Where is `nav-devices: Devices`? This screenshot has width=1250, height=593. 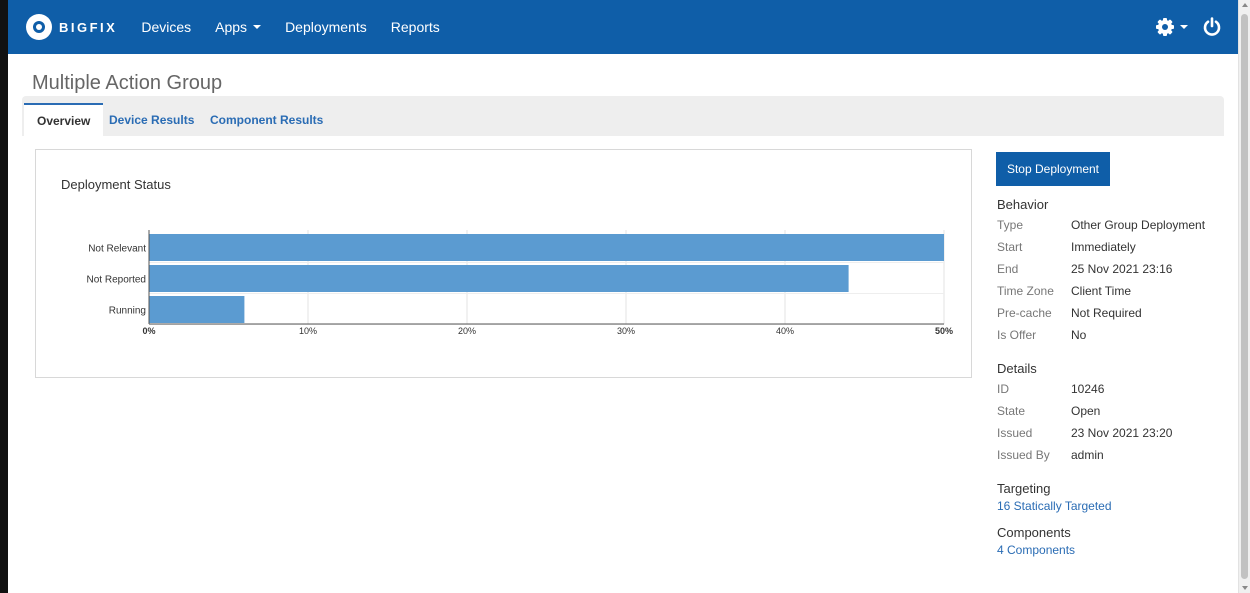
nav-devices: Devices is located at coordinates (166, 27).